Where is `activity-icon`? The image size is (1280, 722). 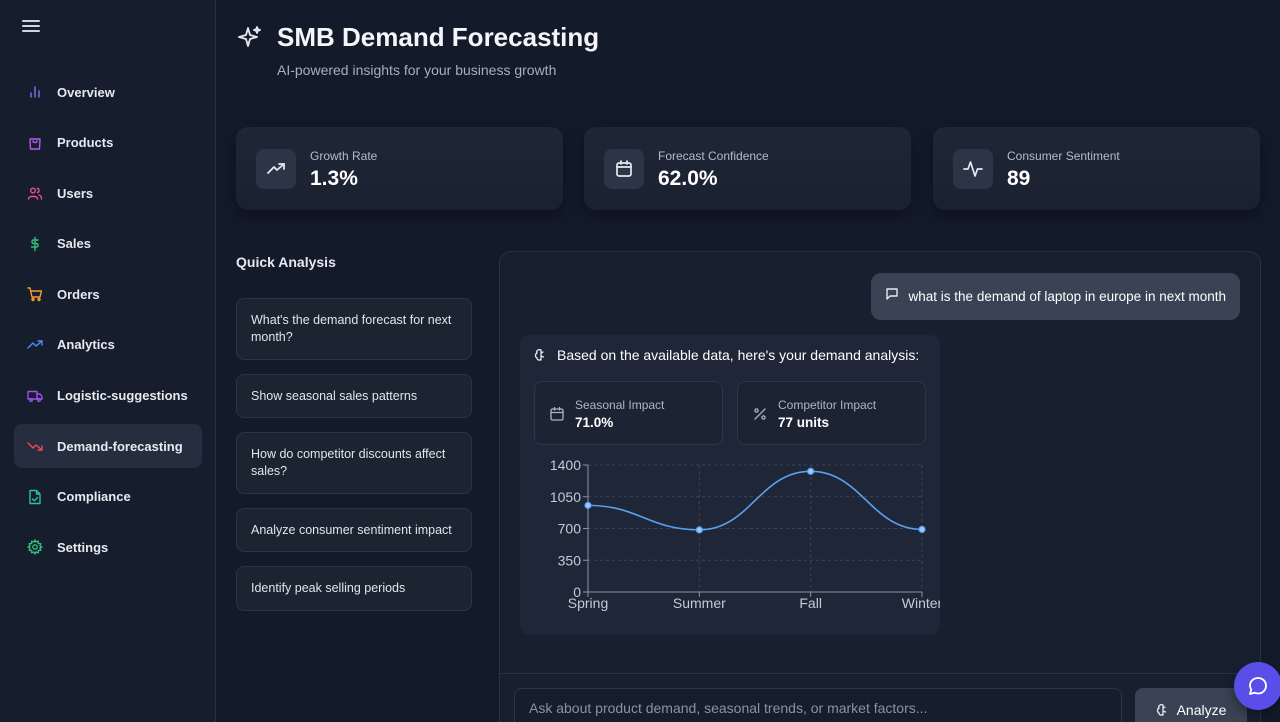 activity-icon is located at coordinates (973, 169).